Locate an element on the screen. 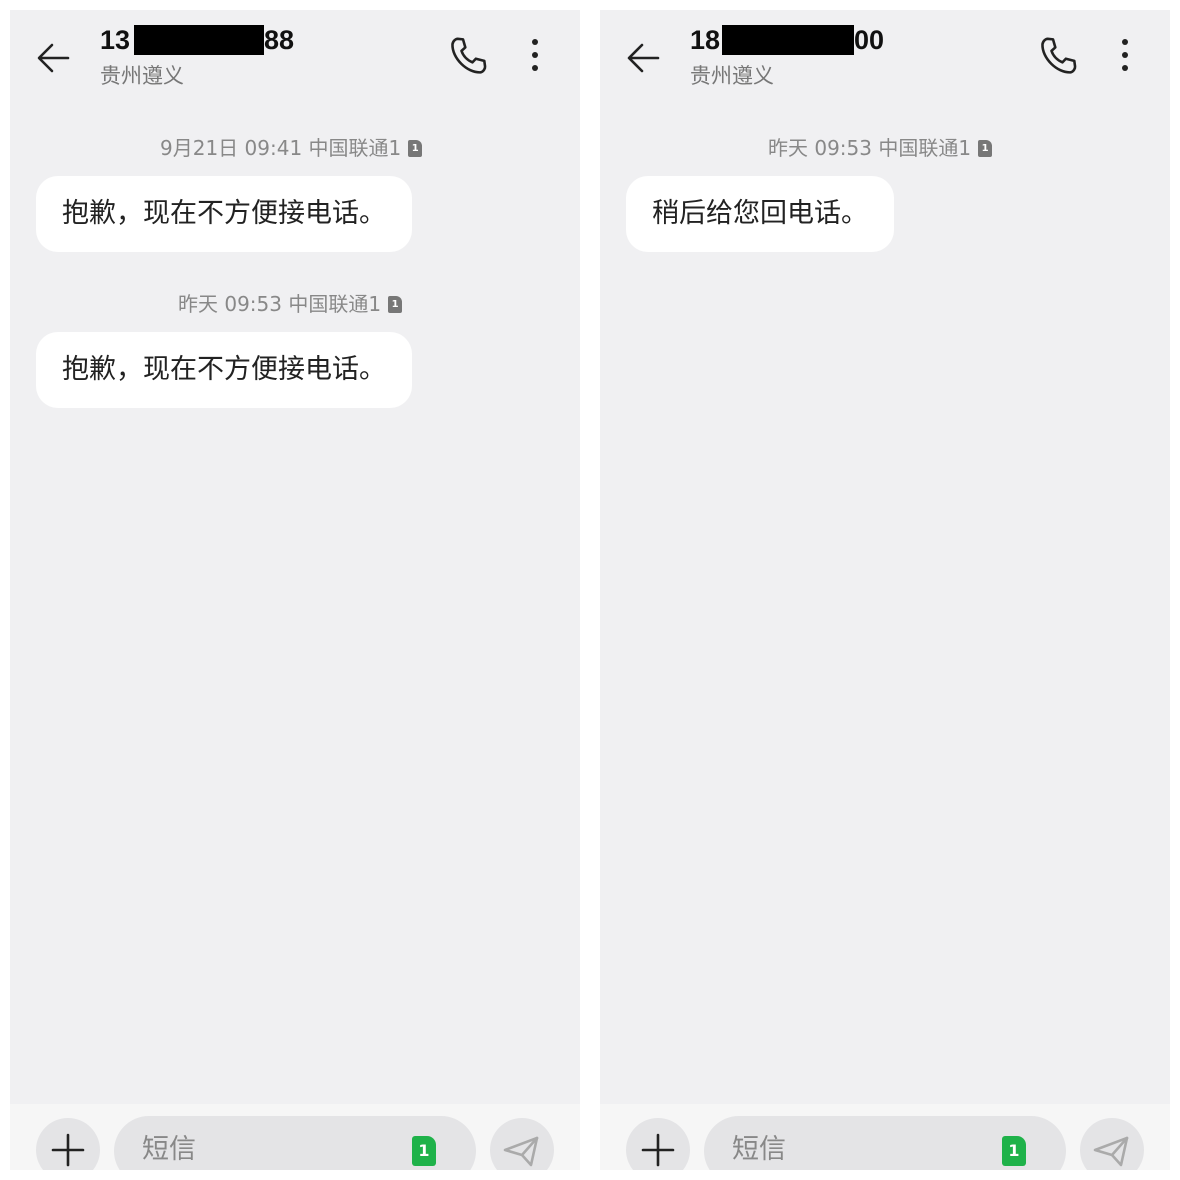 The image size is (1180, 1180). message-timestamp: 9月21日 09:41 中国联通1 1 is located at coordinates (291, 148).